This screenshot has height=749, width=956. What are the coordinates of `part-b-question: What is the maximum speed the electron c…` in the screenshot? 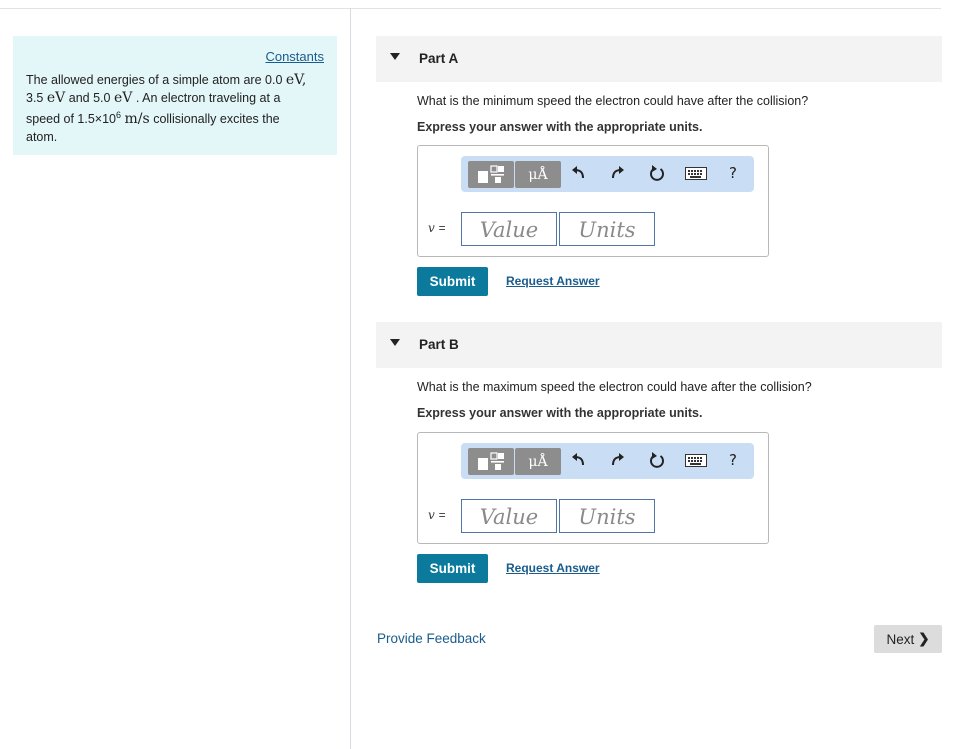 It's located at (614, 387).